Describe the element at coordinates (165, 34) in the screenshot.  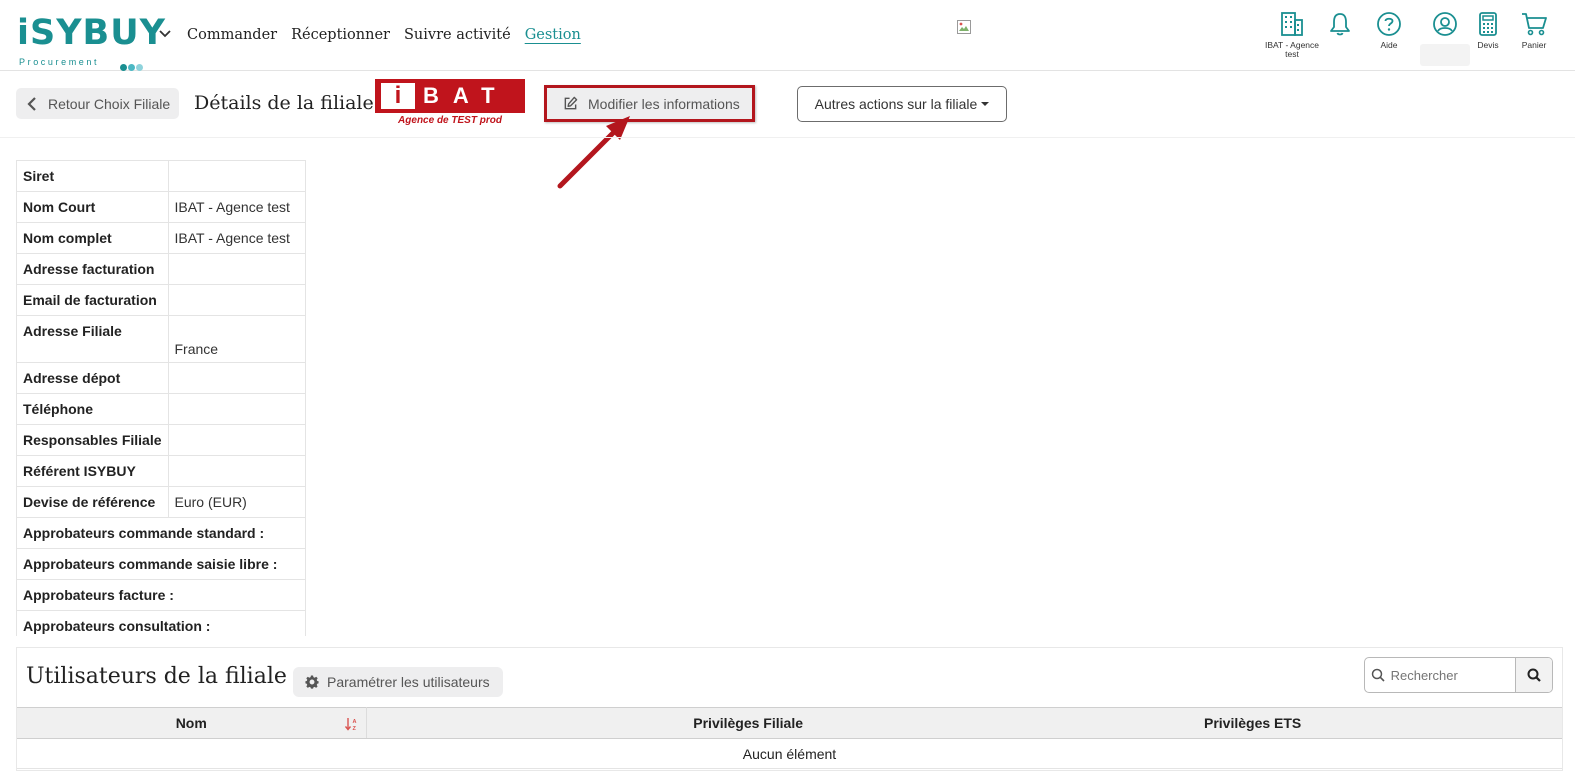
I see `chevron-down-icon` at that location.